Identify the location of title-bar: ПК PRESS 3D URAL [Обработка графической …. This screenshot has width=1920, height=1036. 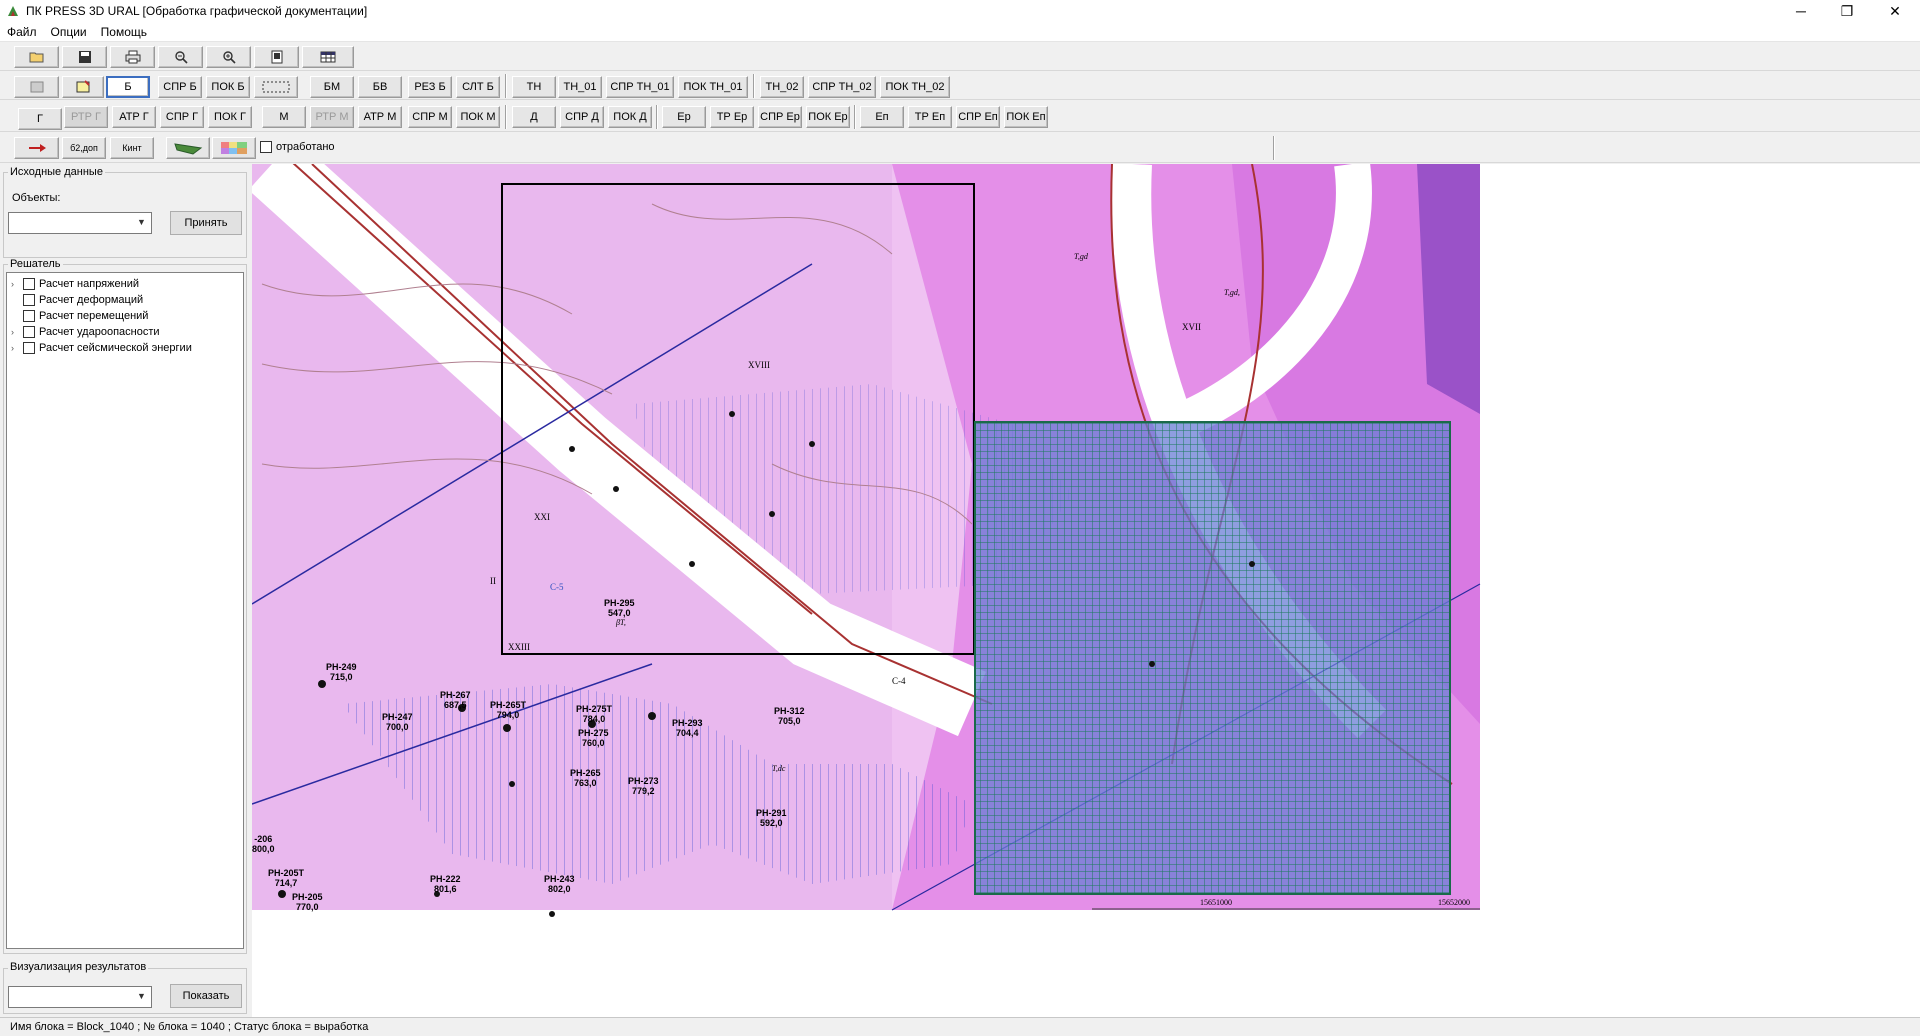
(960, 11).